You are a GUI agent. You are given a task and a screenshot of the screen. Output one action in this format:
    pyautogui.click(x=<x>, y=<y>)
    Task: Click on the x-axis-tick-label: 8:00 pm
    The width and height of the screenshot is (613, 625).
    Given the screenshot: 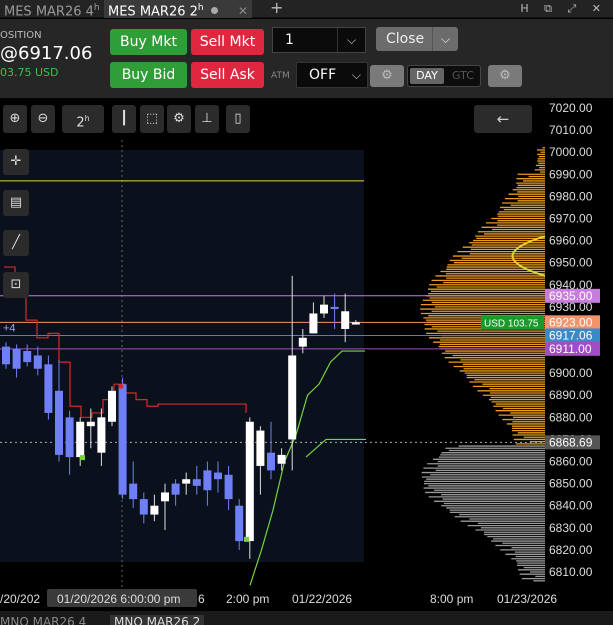 What is the action you would take?
    pyautogui.click(x=451, y=599)
    